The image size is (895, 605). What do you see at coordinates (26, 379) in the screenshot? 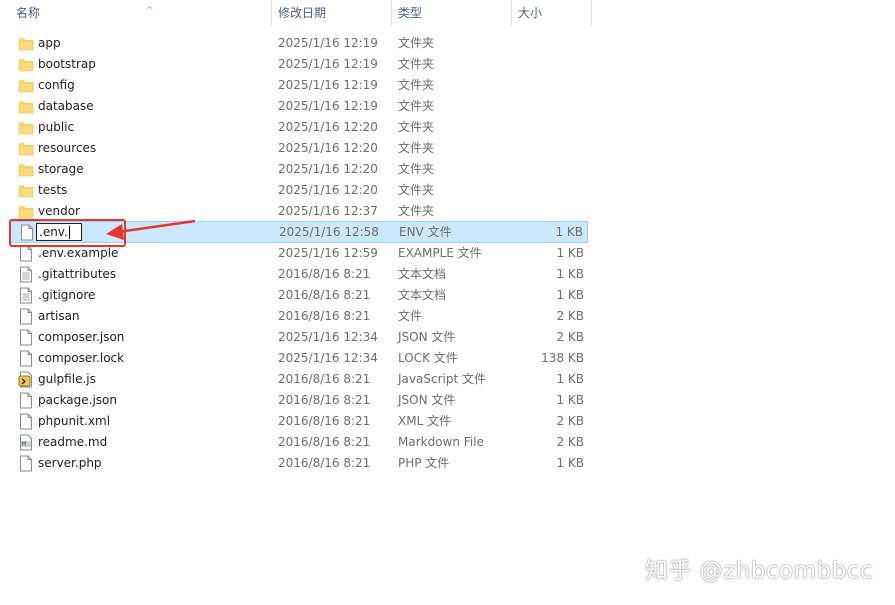
I see `script-file-icon` at bounding box center [26, 379].